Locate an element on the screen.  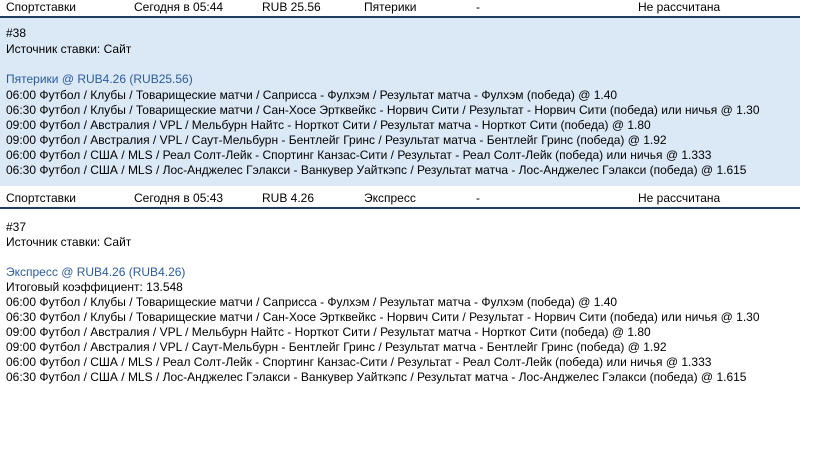
bet-amount: RUB 25.56 is located at coordinates (291, 7).